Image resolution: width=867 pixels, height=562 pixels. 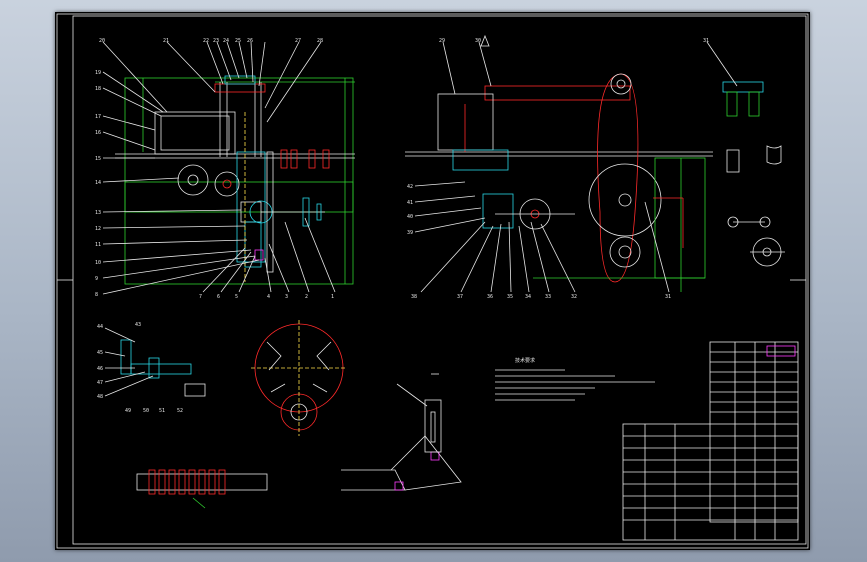 What do you see at coordinates (138, 325) in the screenshot?
I see `gear-section-callout-43: 43` at bounding box center [138, 325].